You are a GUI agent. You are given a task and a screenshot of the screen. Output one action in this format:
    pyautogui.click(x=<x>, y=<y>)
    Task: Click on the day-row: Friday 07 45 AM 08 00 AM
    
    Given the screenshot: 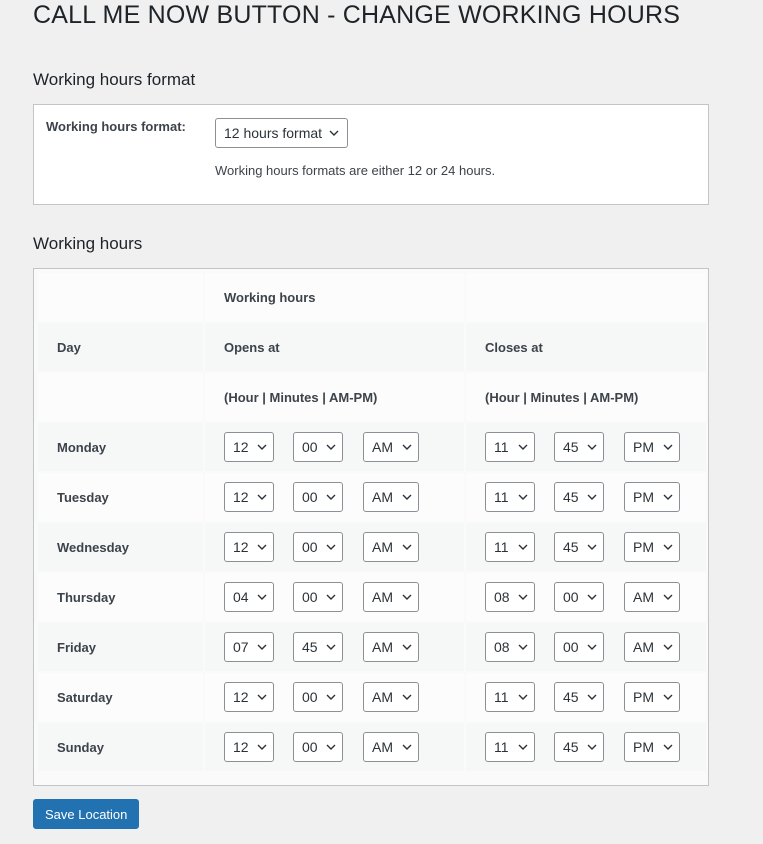 What is the action you would take?
    pyautogui.click(x=372, y=647)
    